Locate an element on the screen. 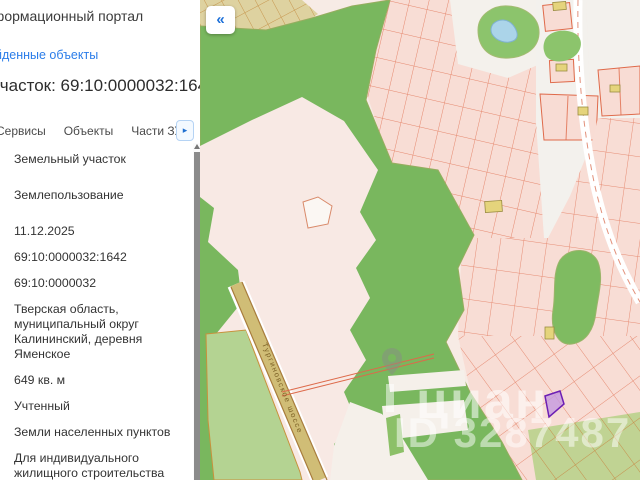  tabs-scroll-right-button: ▸ is located at coordinates (185, 130).